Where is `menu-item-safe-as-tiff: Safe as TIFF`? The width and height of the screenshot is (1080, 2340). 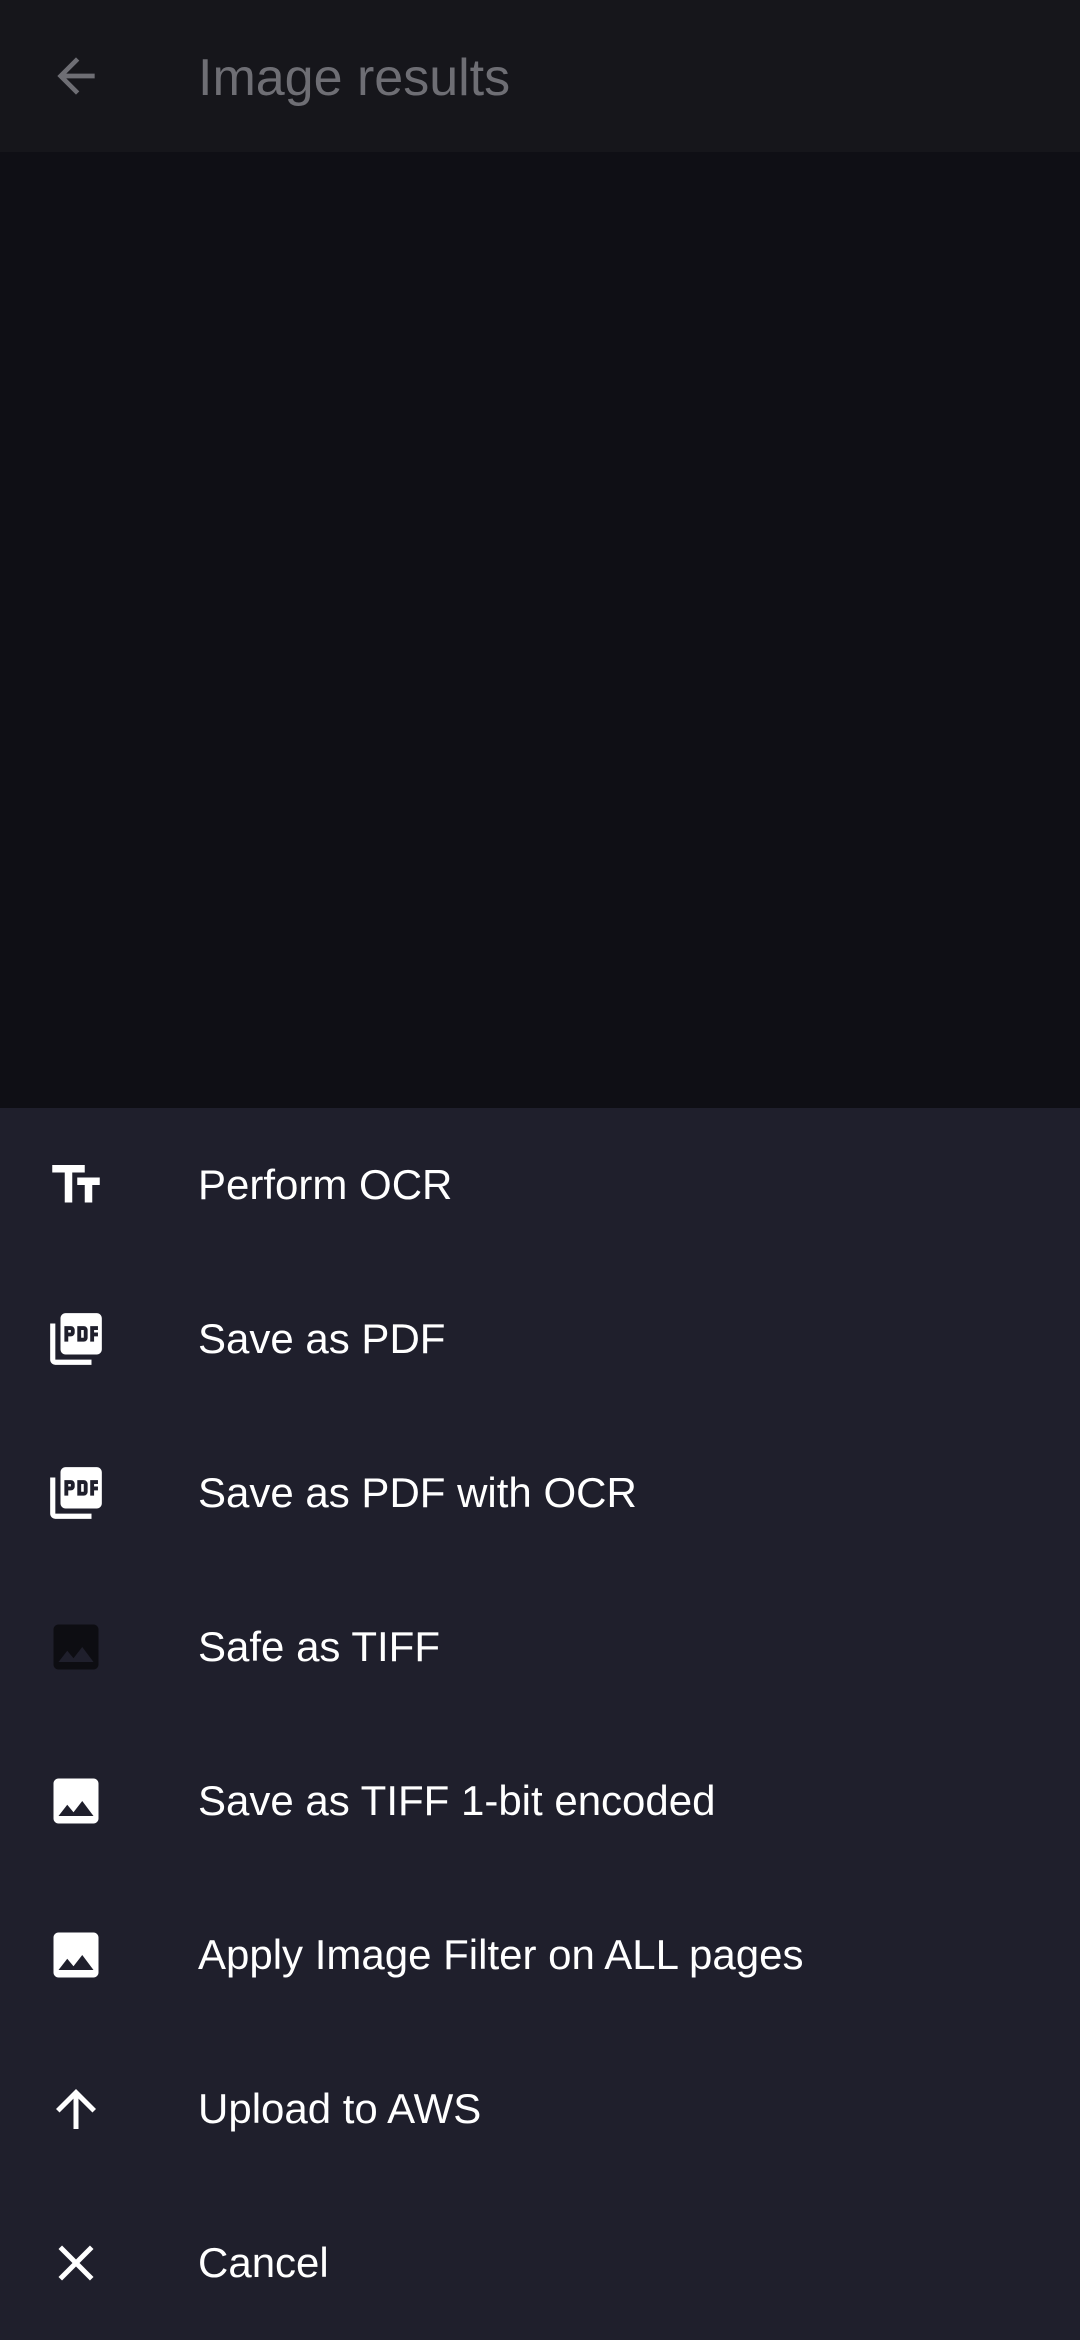
menu-item-safe-as-tiff: Safe as TIFF is located at coordinates (540, 1647).